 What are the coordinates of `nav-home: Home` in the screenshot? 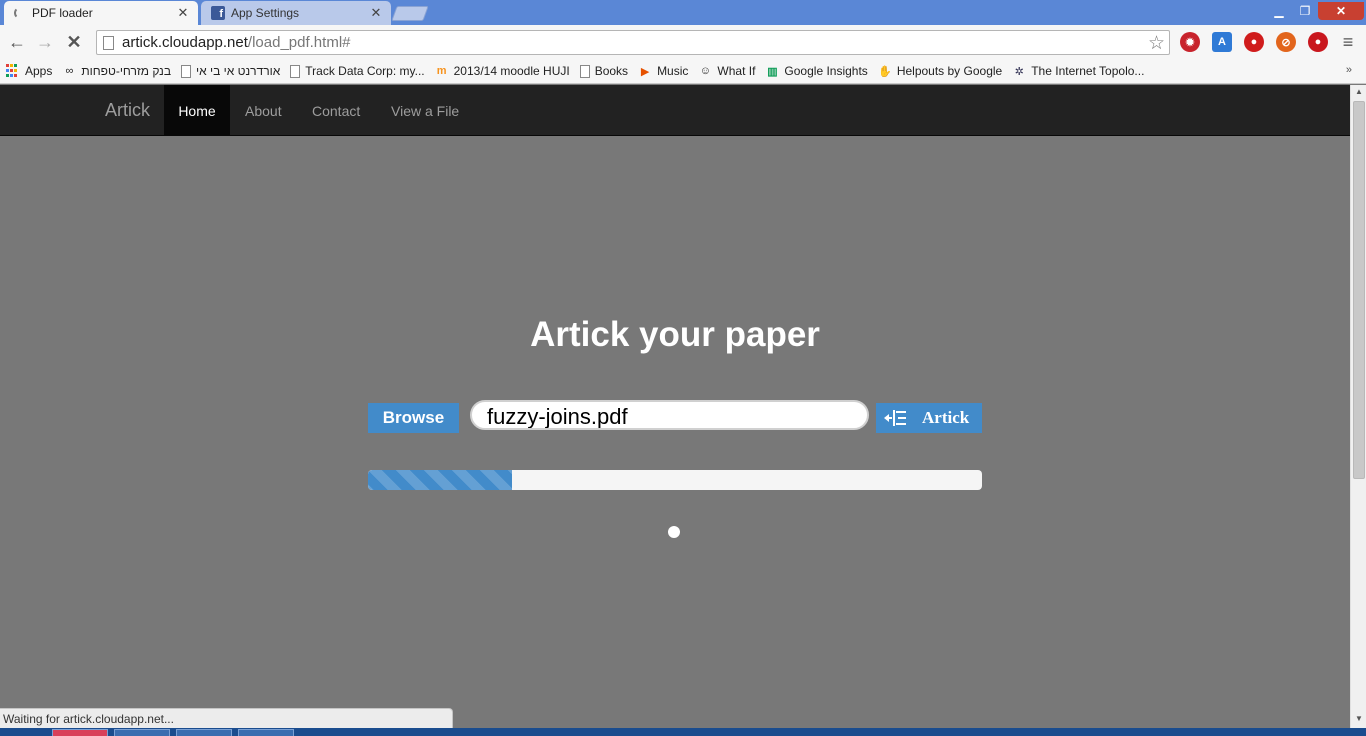 It's located at (197, 110).